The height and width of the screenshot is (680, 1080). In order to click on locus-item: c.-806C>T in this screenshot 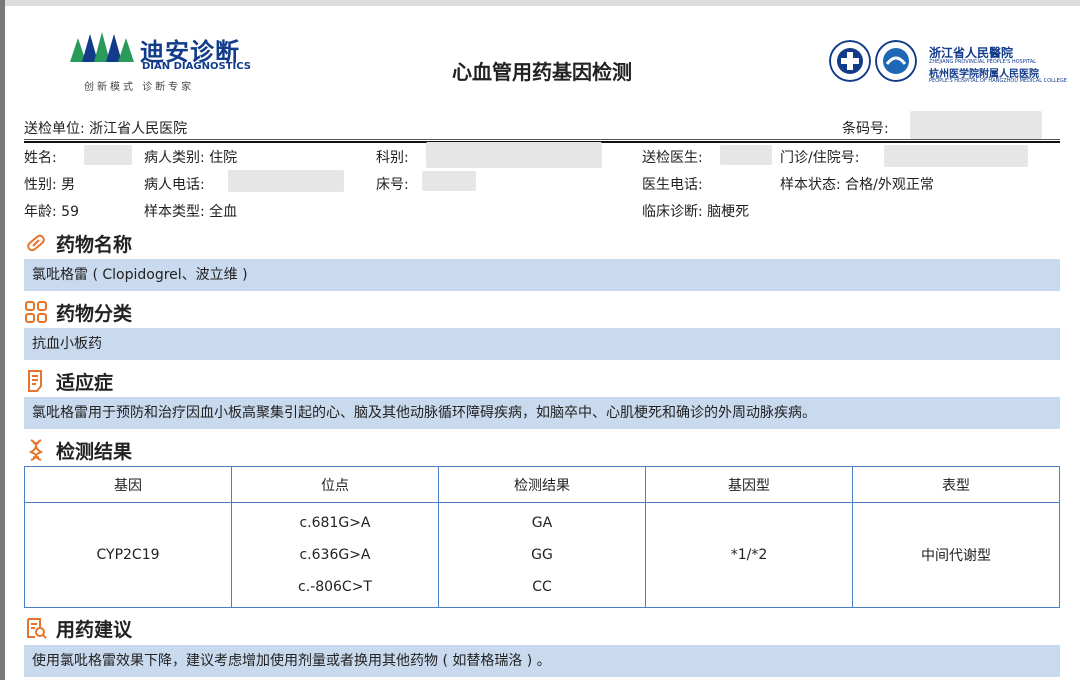, I will do `click(335, 587)`.